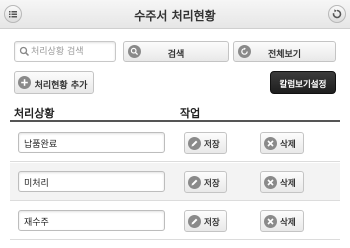  I want to click on column-settings-button: 칼럼보기설정, so click(303, 82).